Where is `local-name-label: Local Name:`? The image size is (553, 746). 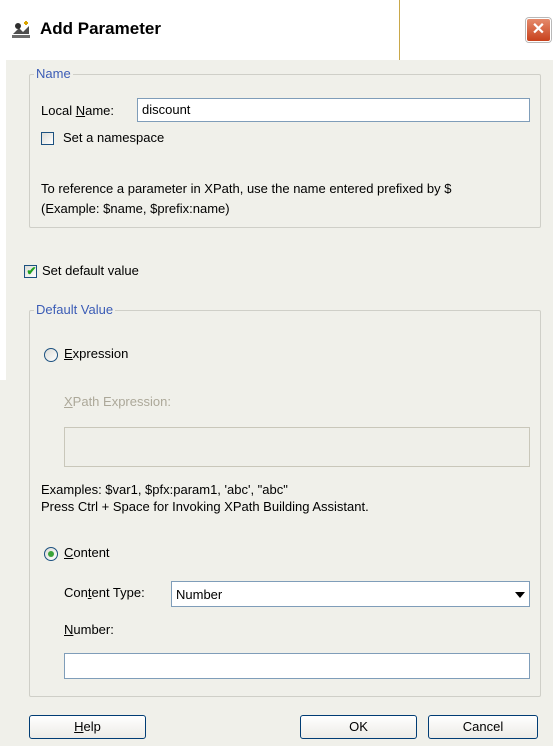 local-name-label: Local Name: is located at coordinates (77, 110).